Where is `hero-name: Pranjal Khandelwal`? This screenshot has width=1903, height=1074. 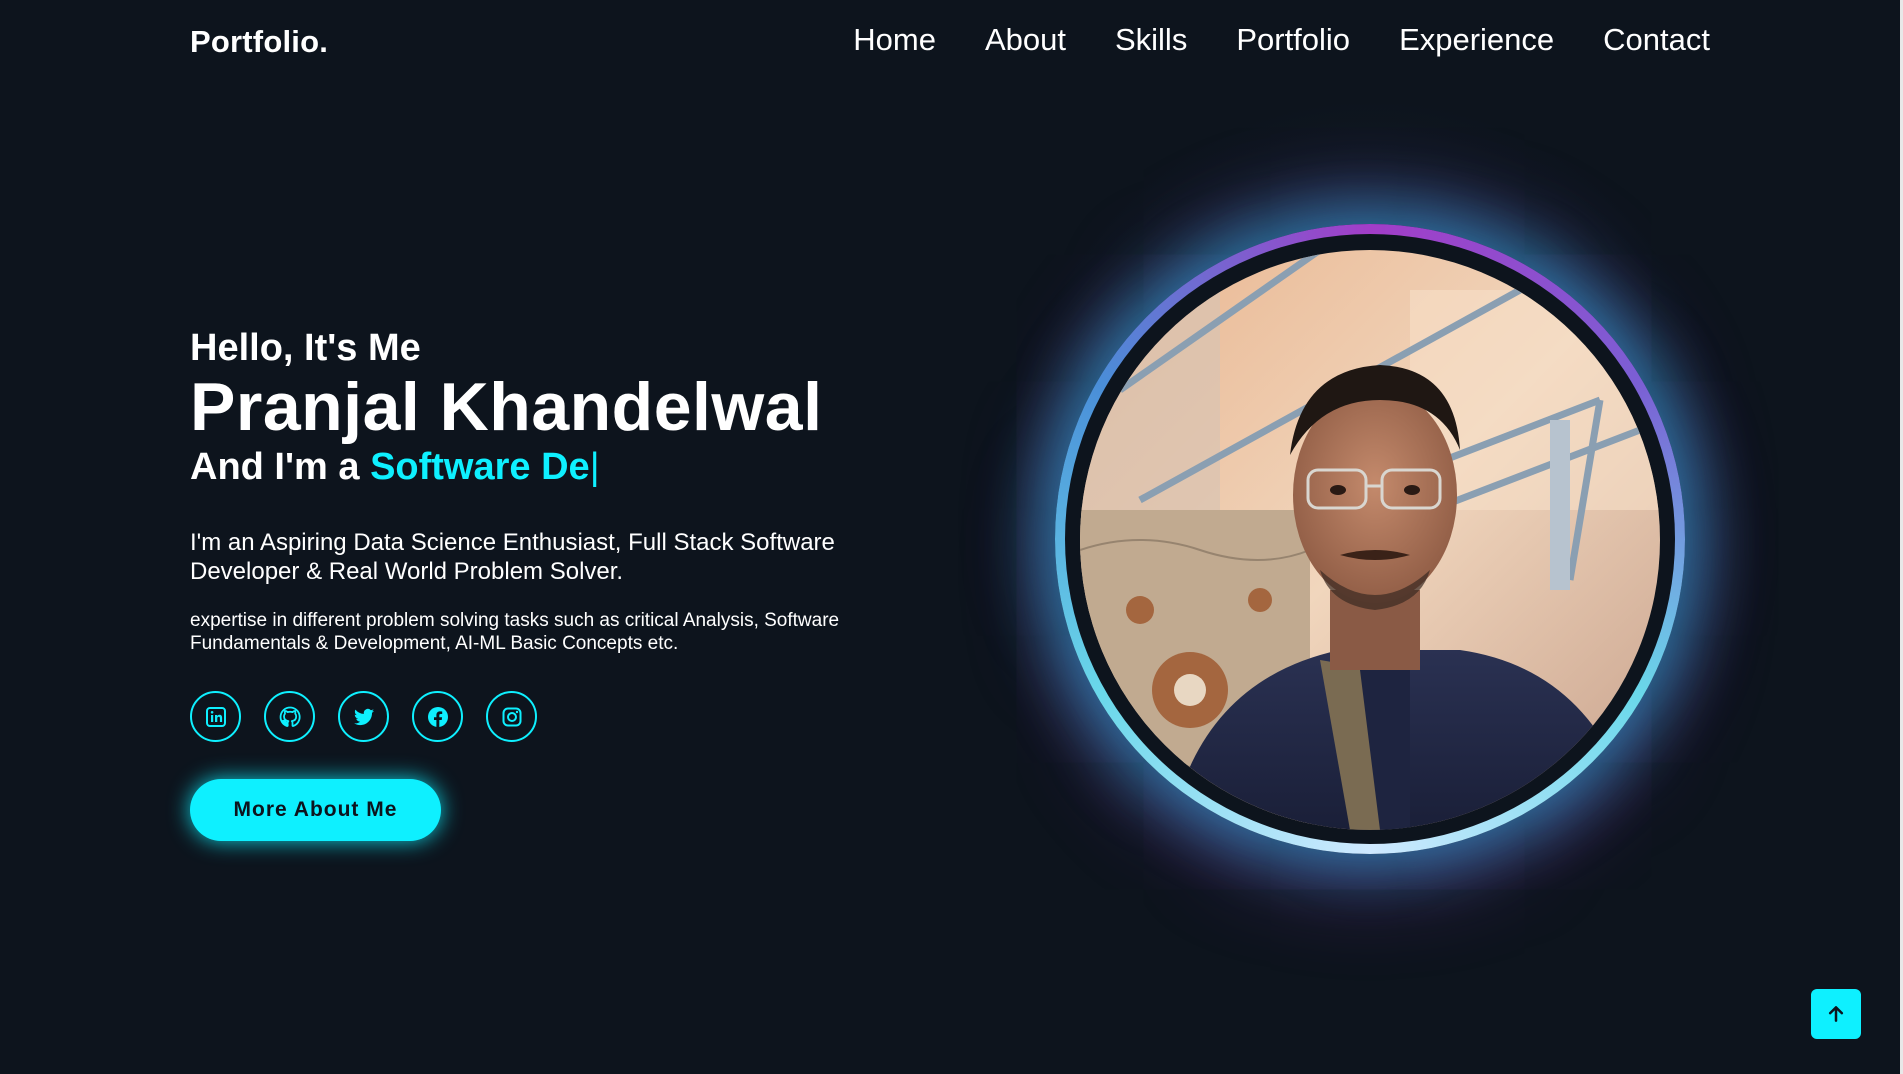
hero-name: Pranjal Khandelwal is located at coordinates (506, 407).